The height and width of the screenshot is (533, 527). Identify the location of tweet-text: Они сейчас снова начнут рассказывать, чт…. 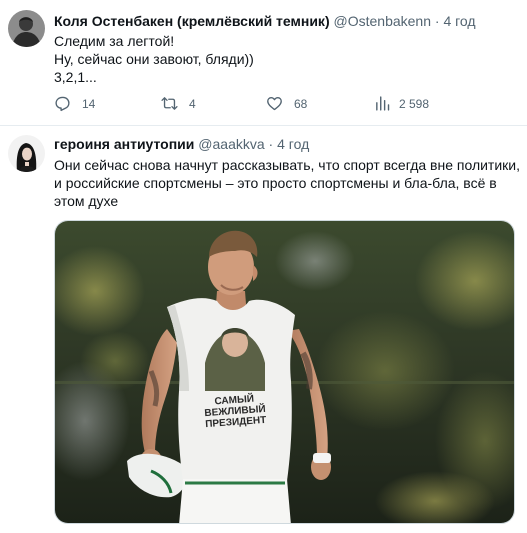
(287, 183).